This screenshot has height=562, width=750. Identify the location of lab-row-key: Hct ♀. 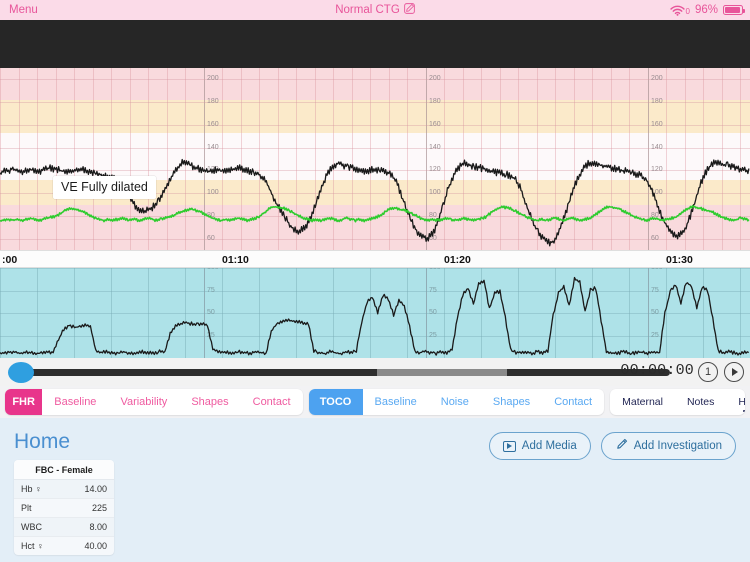
(32, 546).